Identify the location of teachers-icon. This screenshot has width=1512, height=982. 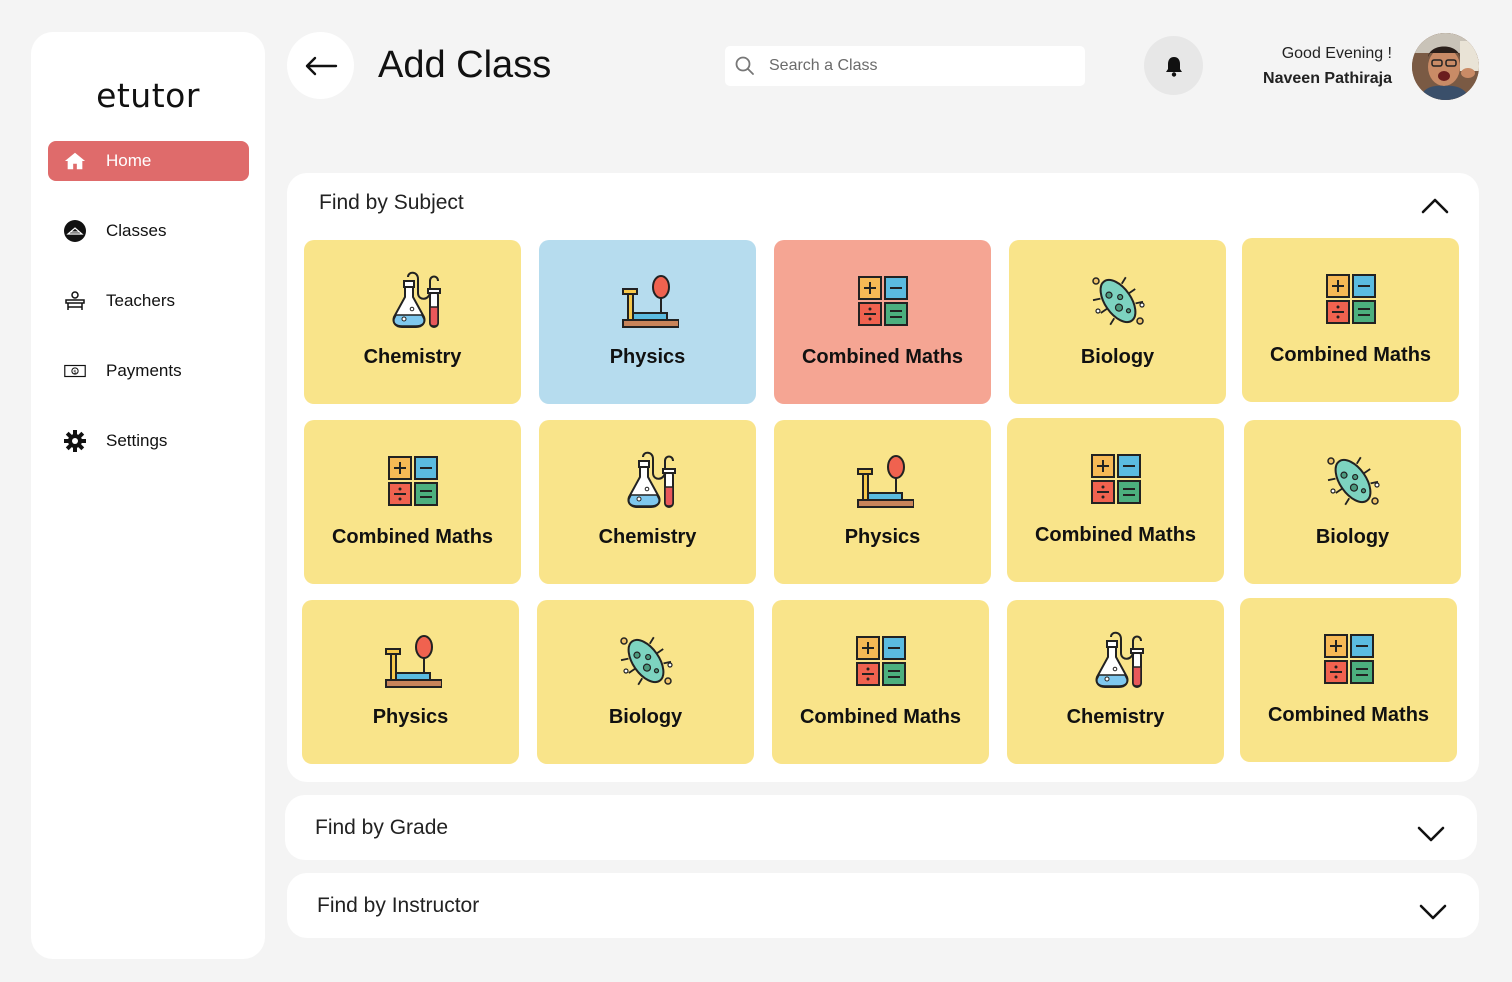
(75, 301).